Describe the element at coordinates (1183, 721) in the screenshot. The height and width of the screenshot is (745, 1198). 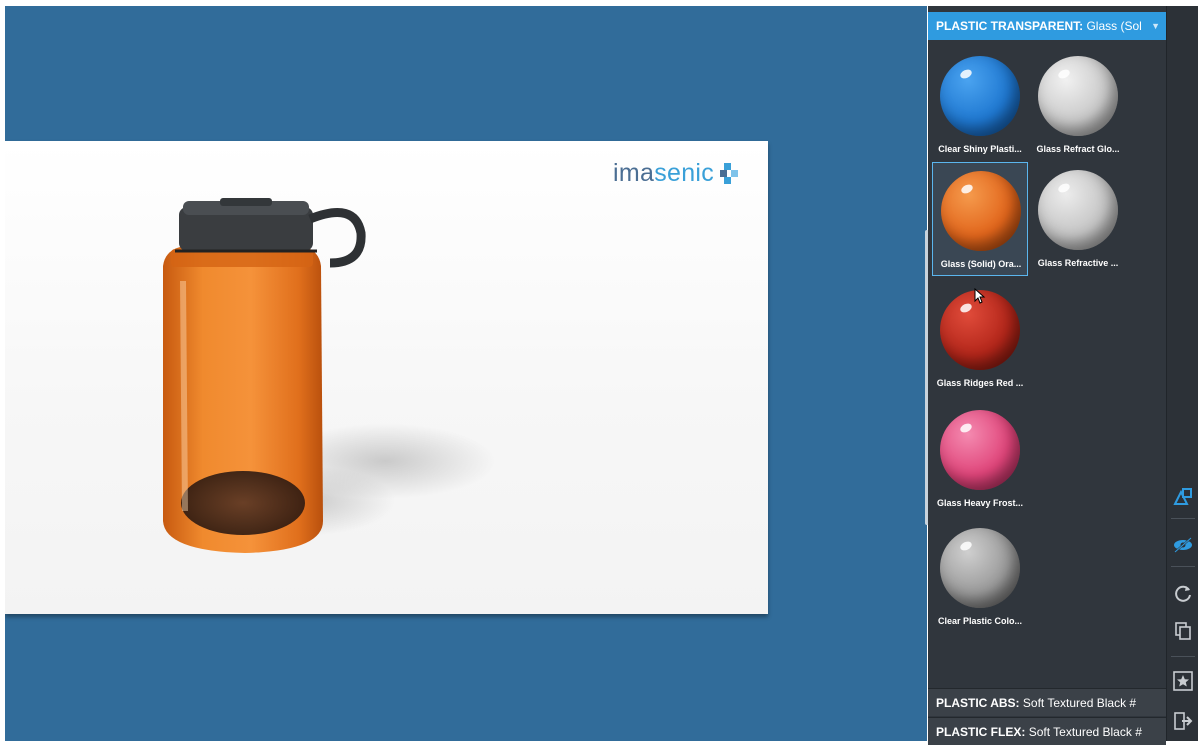
I see `exit-icon` at that location.